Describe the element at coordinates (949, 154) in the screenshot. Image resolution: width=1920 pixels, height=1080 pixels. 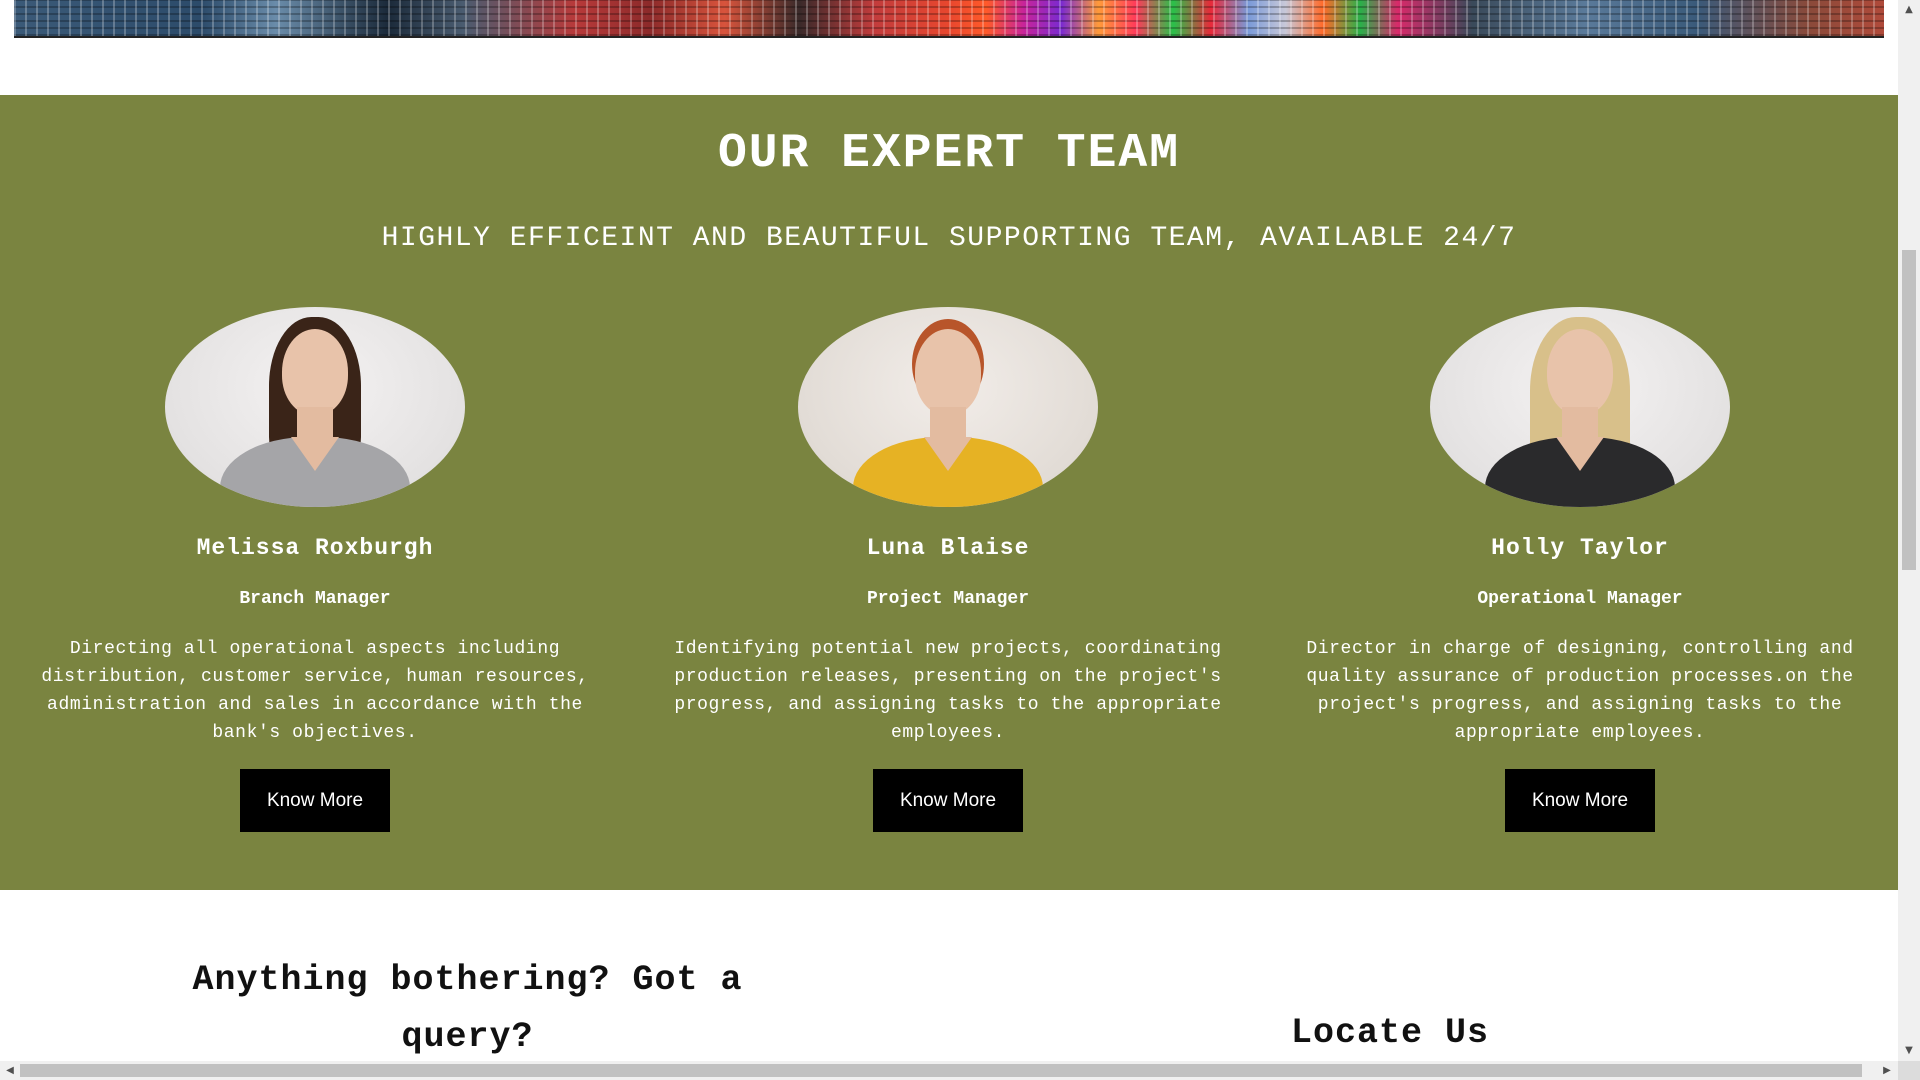
I see `team-title: OUR EXPERT TEAM` at that location.